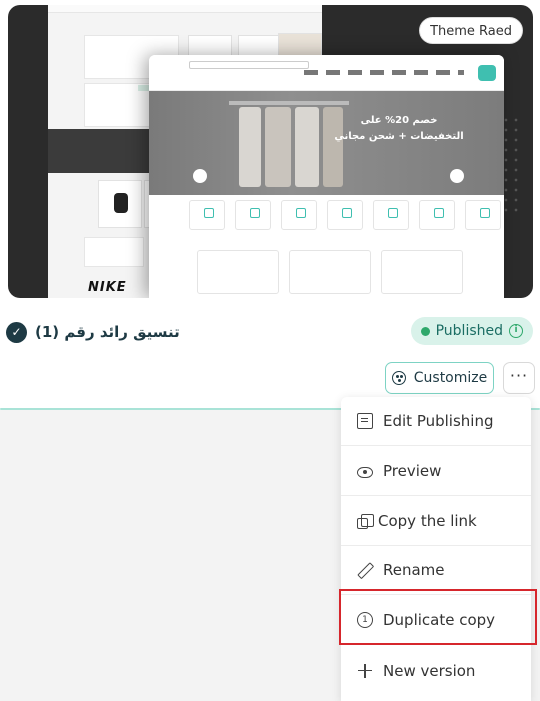 This screenshot has width=540, height=701. Describe the element at coordinates (365, 671) in the screenshot. I see `plus-icon` at that location.